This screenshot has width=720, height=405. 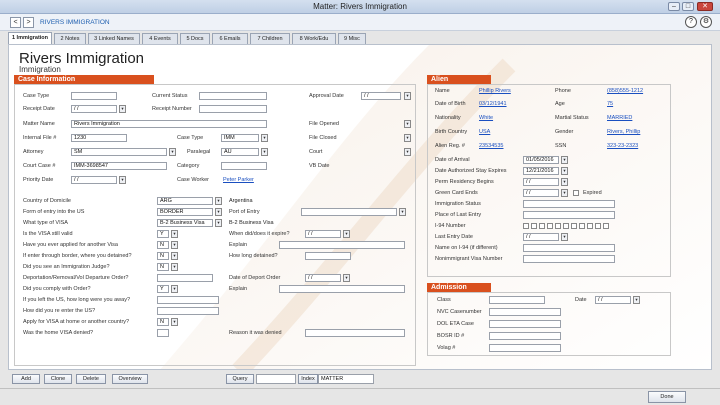 I want to click on current-status-field, so click(x=233, y=96).